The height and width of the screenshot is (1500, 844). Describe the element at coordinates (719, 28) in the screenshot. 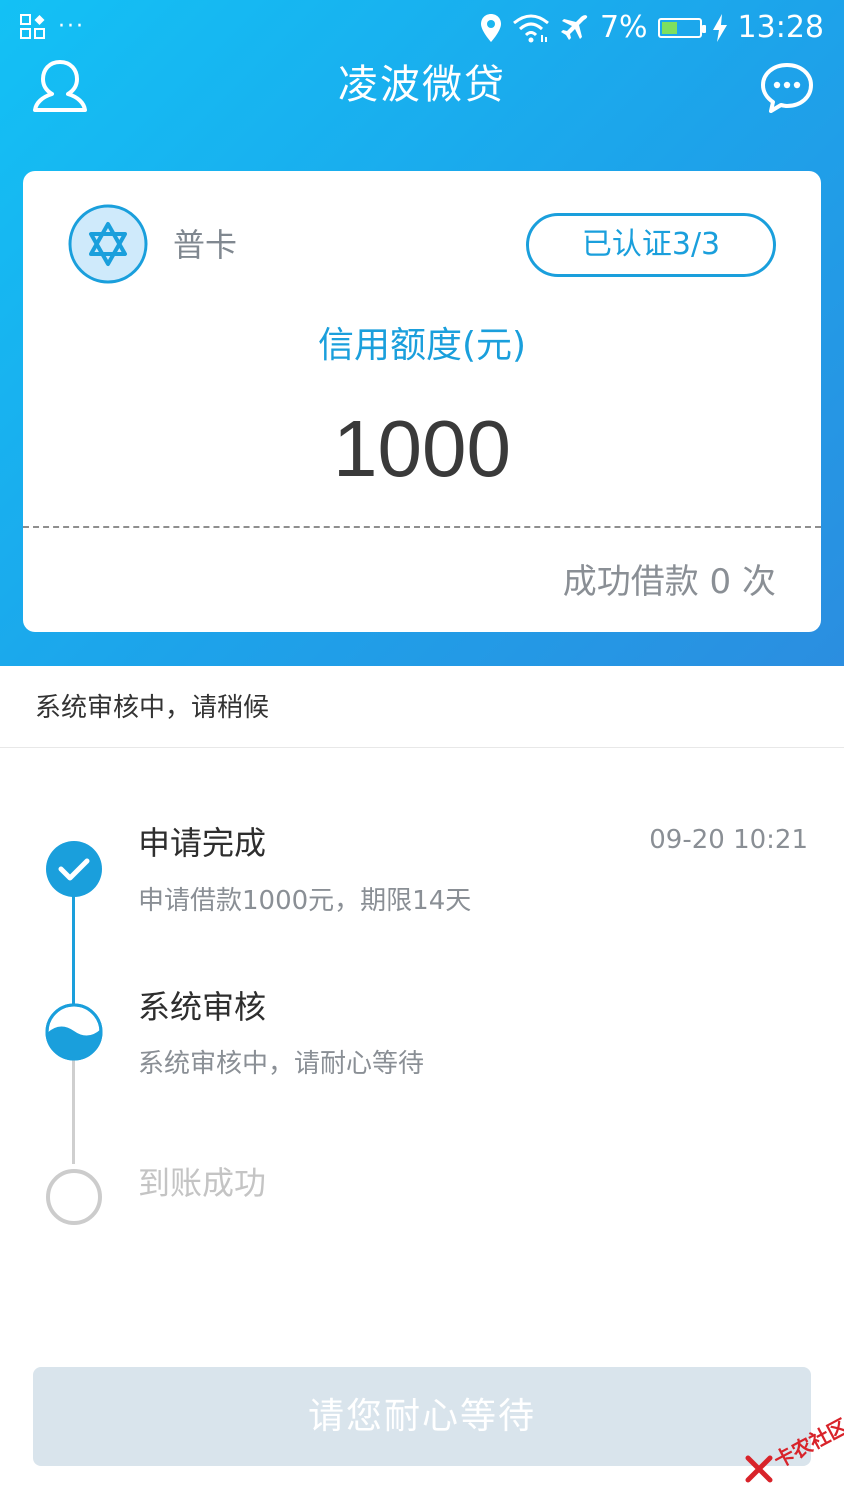

I see `charging-bolt-icon` at that location.